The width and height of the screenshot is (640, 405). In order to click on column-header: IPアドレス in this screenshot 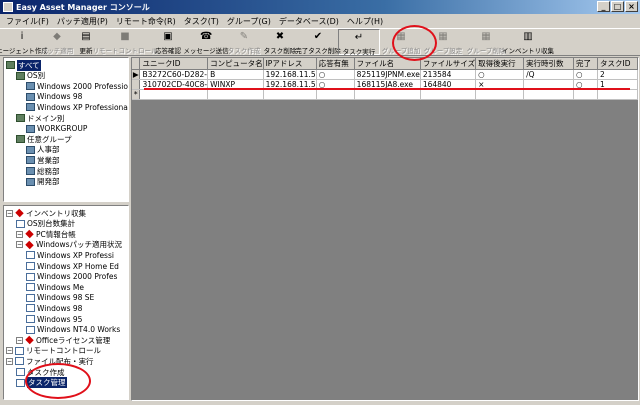, I will do `click(290, 64)`.